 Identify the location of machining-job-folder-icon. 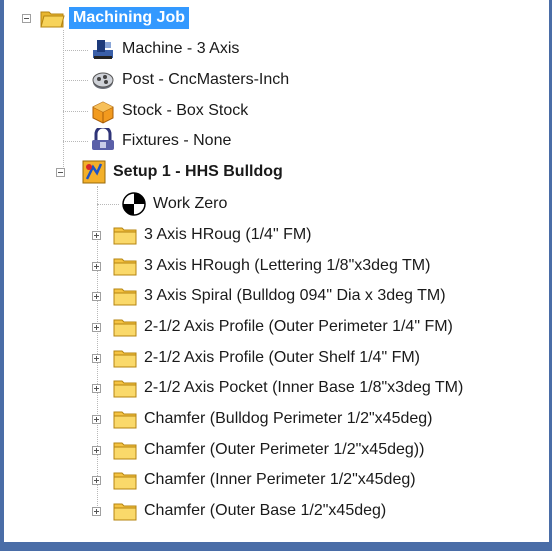
(52, 18).